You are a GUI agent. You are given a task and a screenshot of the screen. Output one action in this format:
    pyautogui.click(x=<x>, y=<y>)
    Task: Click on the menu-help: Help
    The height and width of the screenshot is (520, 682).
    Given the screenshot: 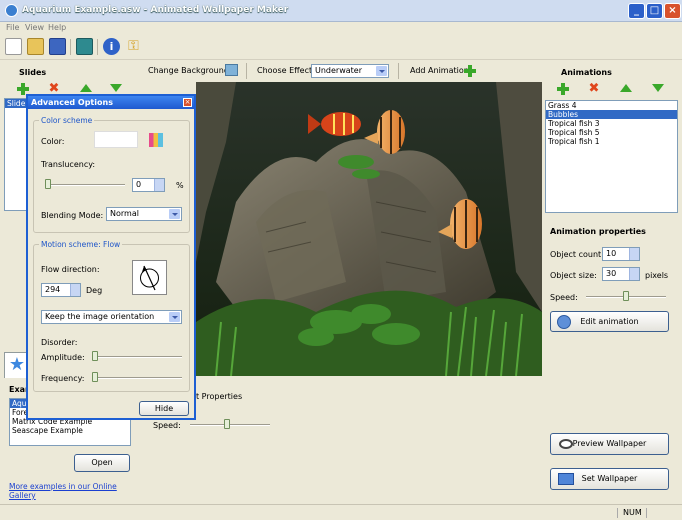 What is the action you would take?
    pyautogui.click(x=57, y=27)
    